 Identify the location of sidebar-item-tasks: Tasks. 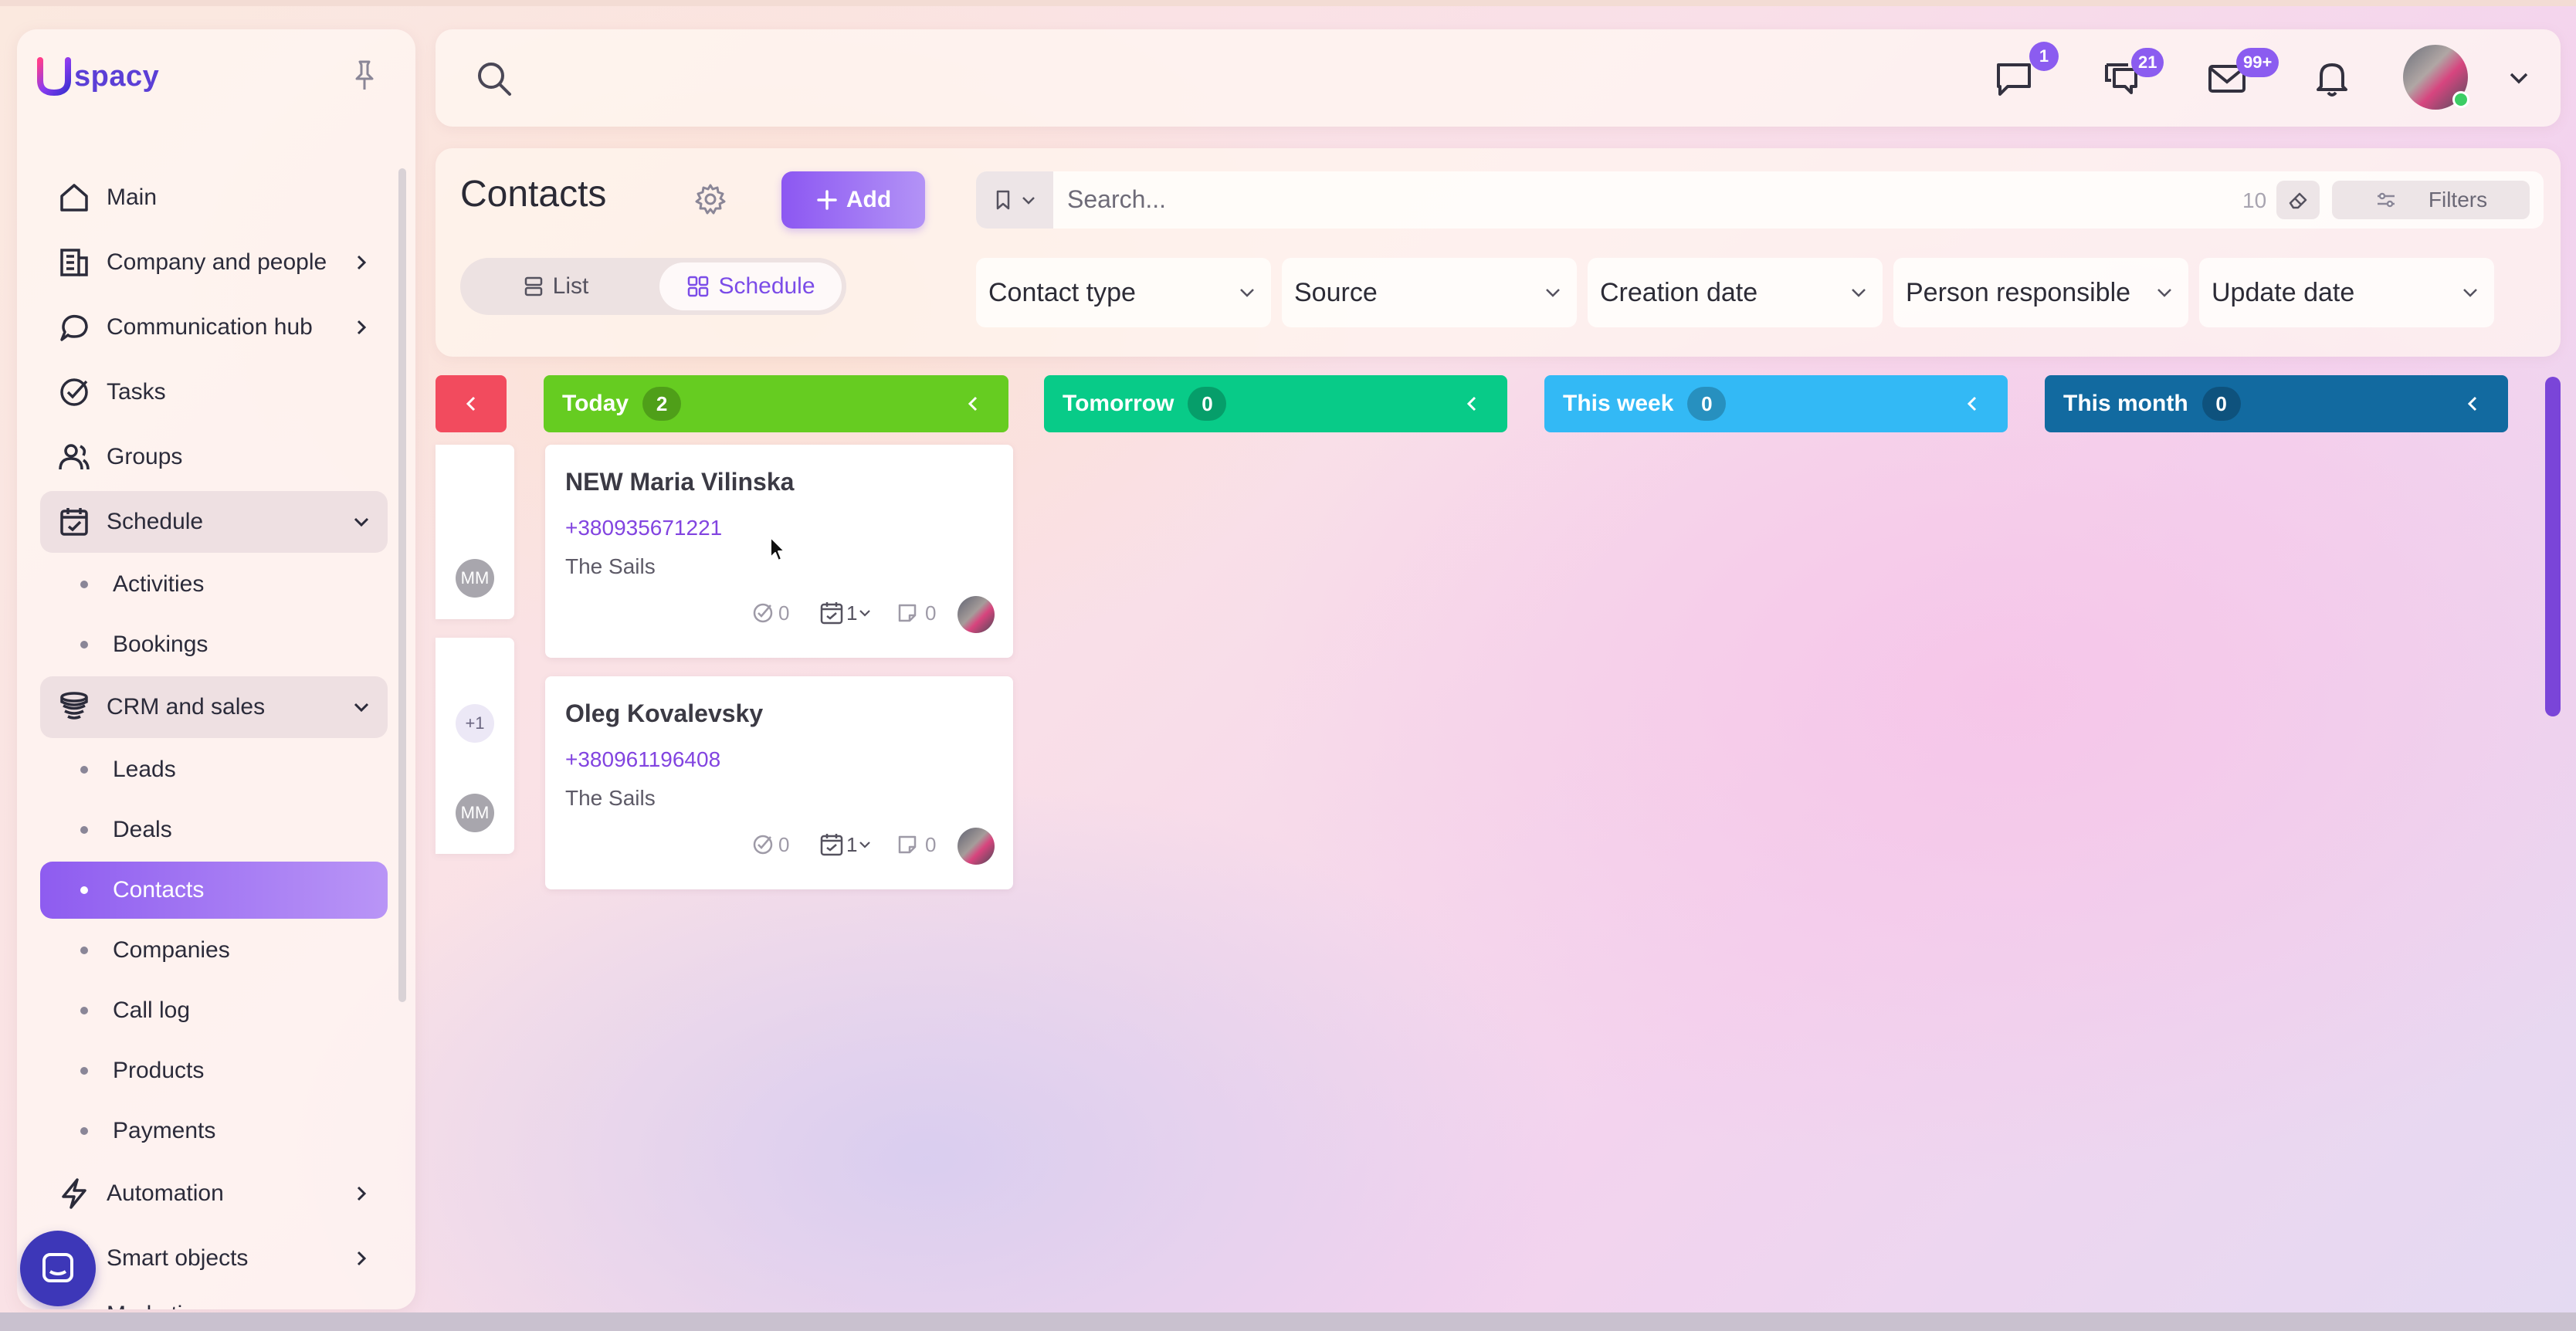
(214, 392).